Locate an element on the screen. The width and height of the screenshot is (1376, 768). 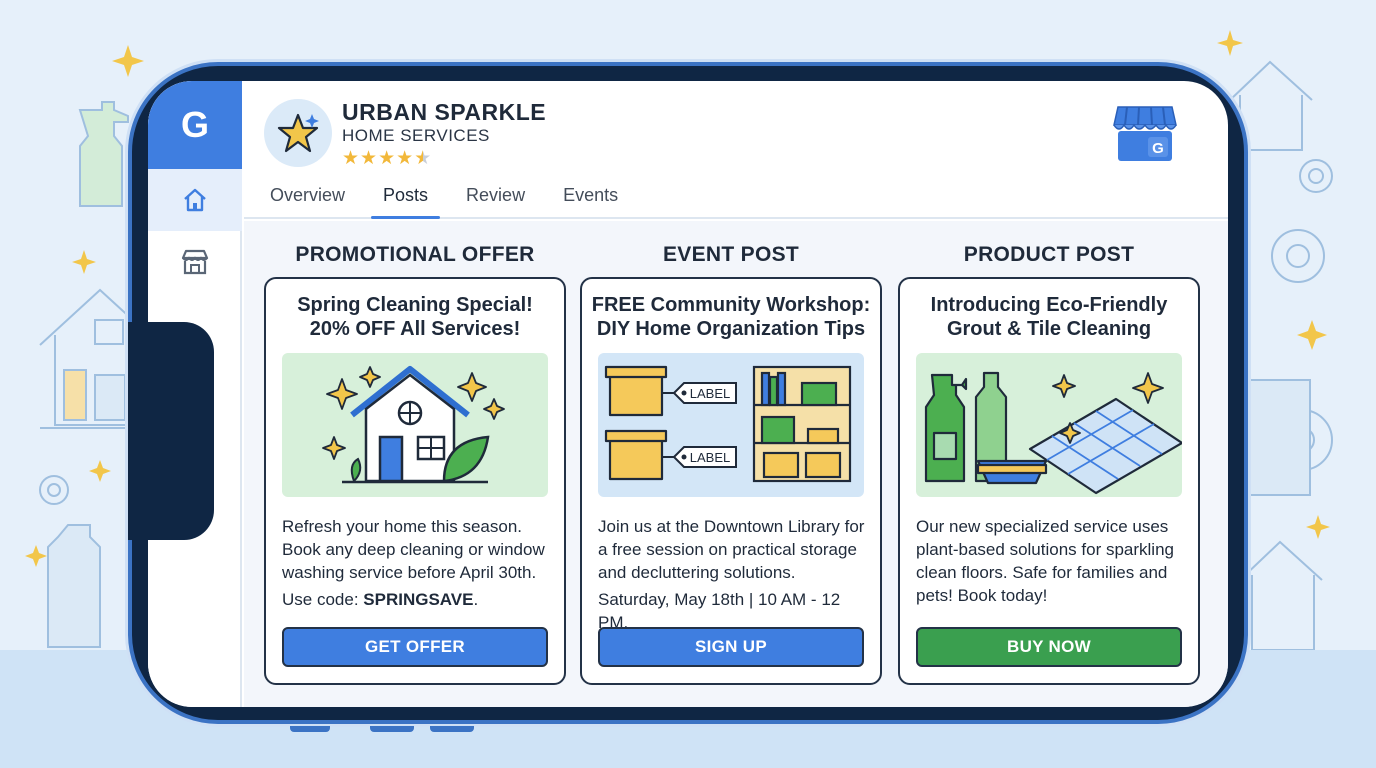
rating-stars: ★★★★★ is located at coordinates (387, 158).